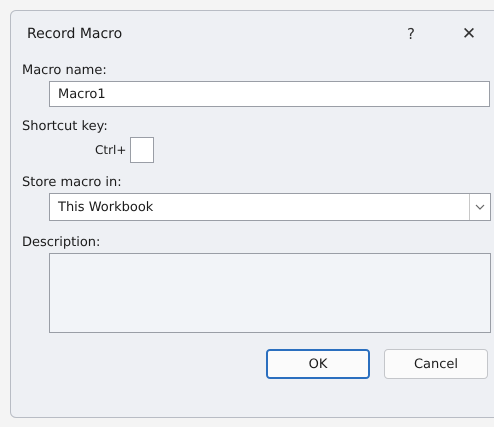 The width and height of the screenshot is (494, 427). I want to click on close-button: ✕, so click(469, 34).